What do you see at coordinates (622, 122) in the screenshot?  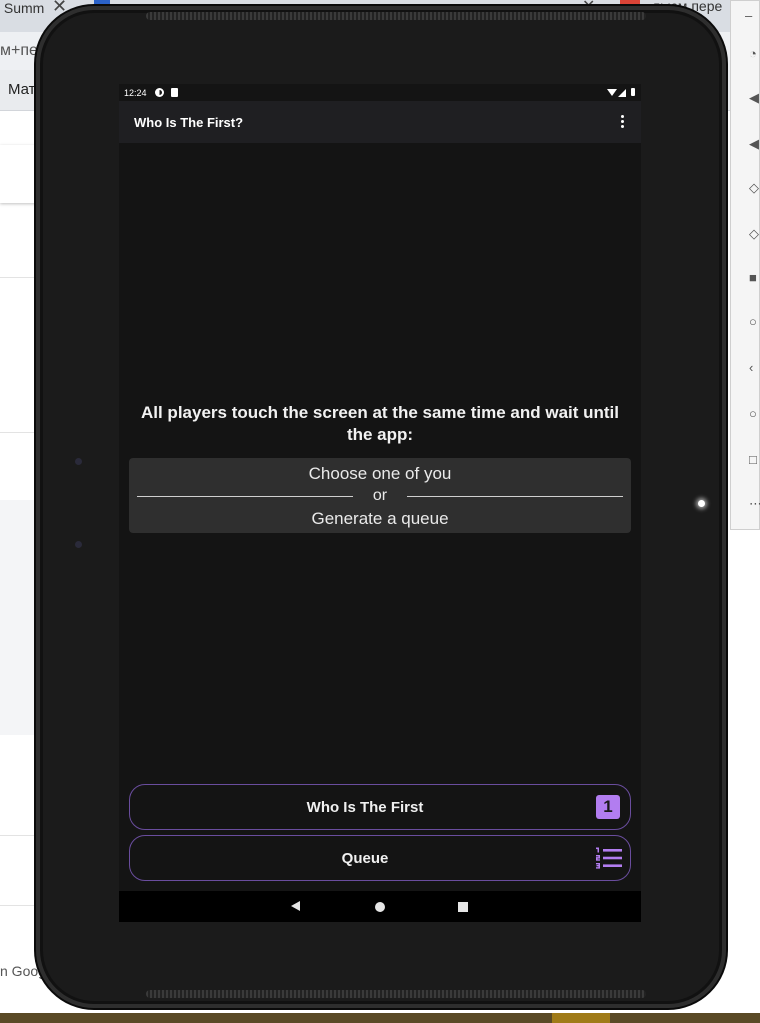 I see `overflow-menu-icon` at bounding box center [622, 122].